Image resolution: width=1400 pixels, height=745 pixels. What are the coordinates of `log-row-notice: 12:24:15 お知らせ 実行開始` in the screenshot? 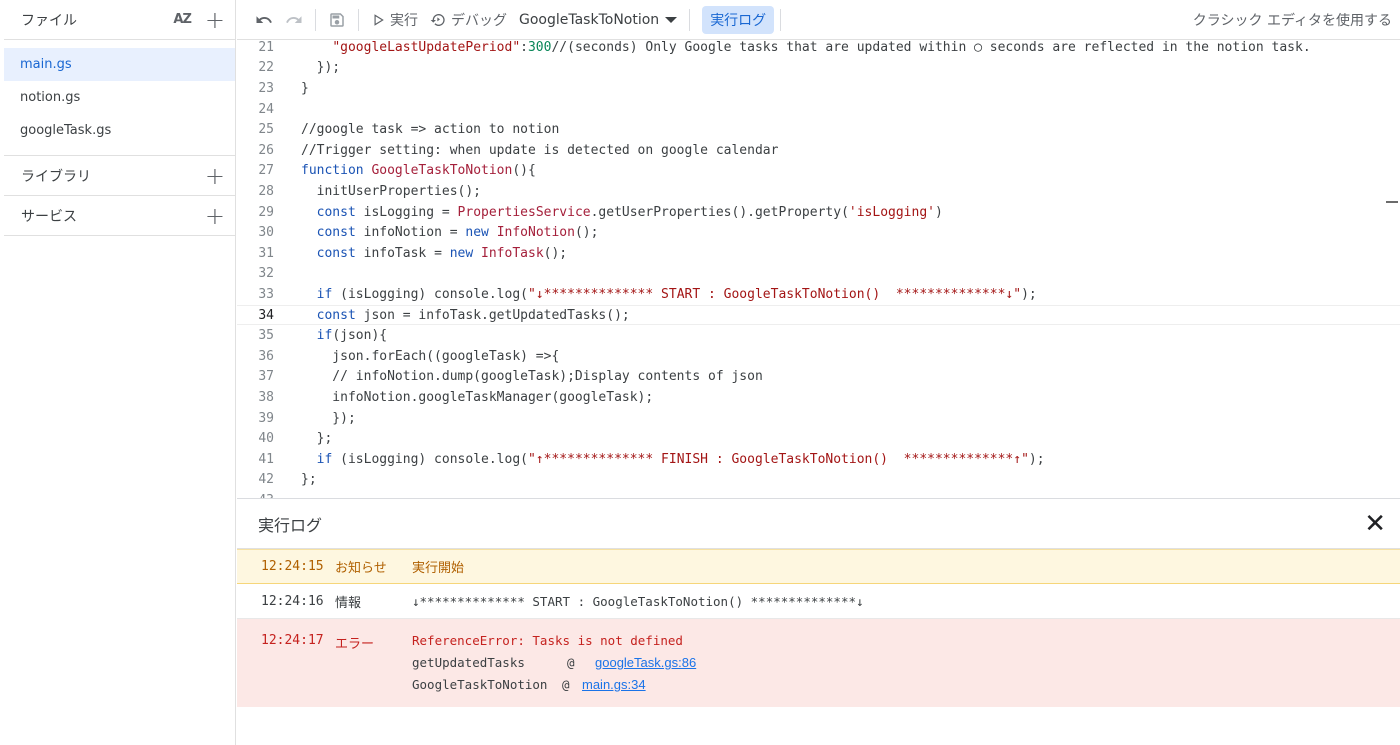 It's located at (818, 566).